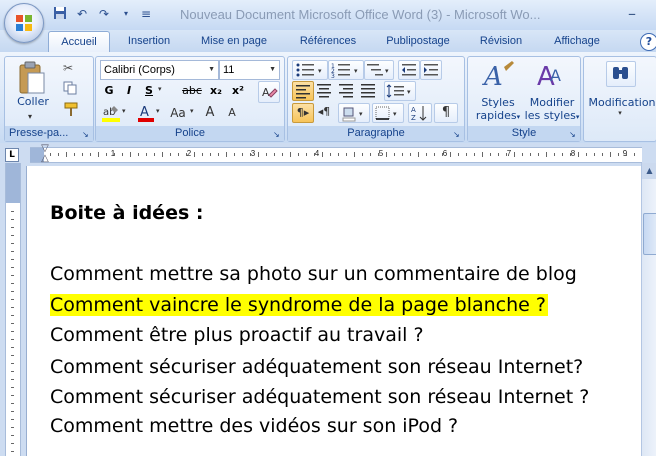 Image resolution: width=656 pixels, height=456 pixels. Describe the element at coordinates (146, 113) in the screenshot. I see `font-color-icon: A` at that location.